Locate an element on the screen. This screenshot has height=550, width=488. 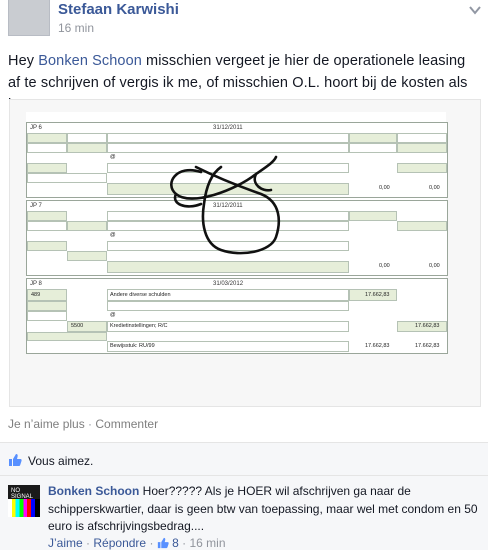
comment-timestamp: 16 min is located at coordinates (208, 543).